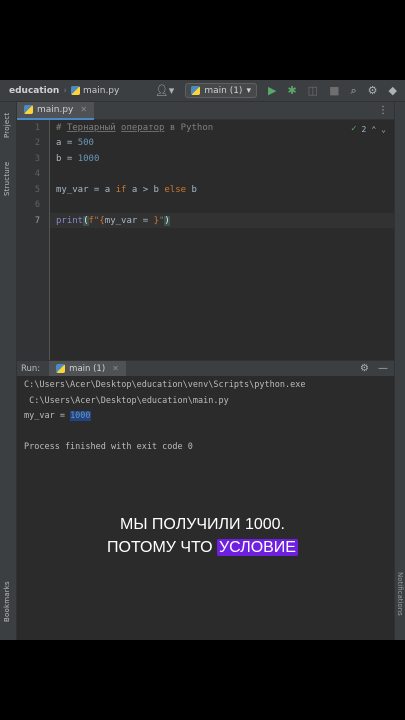 The height and width of the screenshot is (720, 405). Describe the element at coordinates (223, 90) in the screenshot. I see `run-configuration-label: main (1)` at that location.